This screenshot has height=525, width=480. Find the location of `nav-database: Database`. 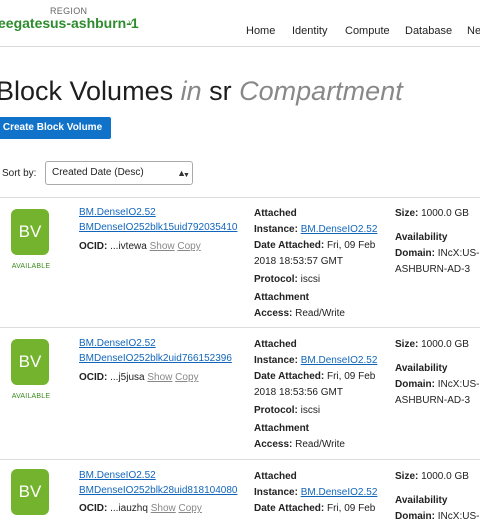

nav-database: Database is located at coordinates (428, 31).